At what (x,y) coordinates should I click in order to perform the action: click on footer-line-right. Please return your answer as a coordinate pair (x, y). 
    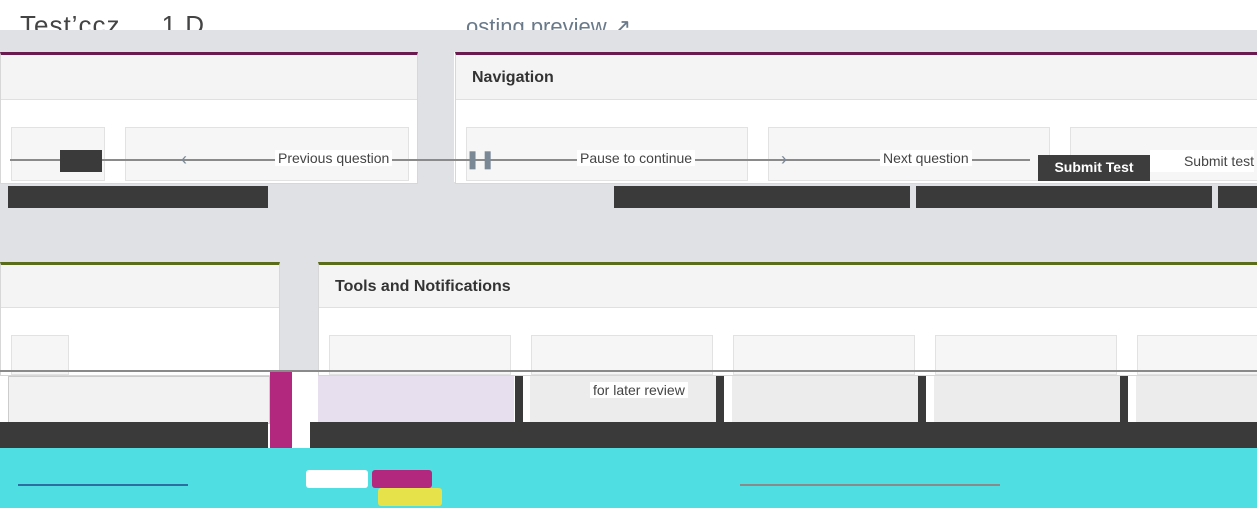
    Looking at the image, I should click on (870, 485).